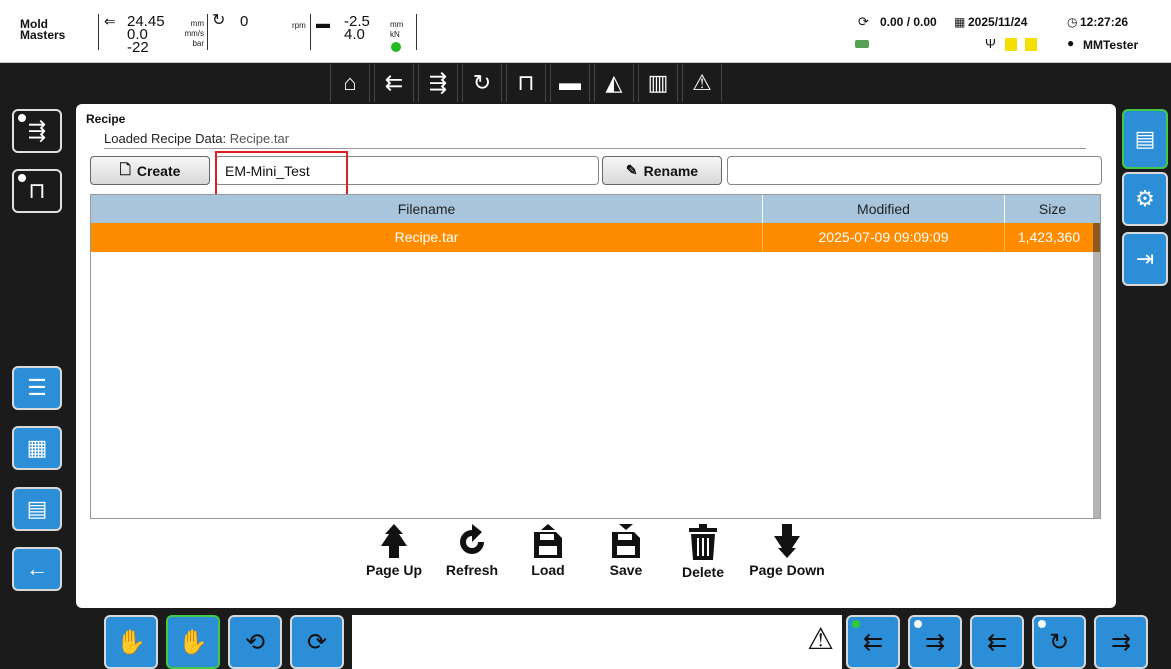  What do you see at coordinates (255, 642) in the screenshot?
I see `semi-auto-button: ⟲` at bounding box center [255, 642].